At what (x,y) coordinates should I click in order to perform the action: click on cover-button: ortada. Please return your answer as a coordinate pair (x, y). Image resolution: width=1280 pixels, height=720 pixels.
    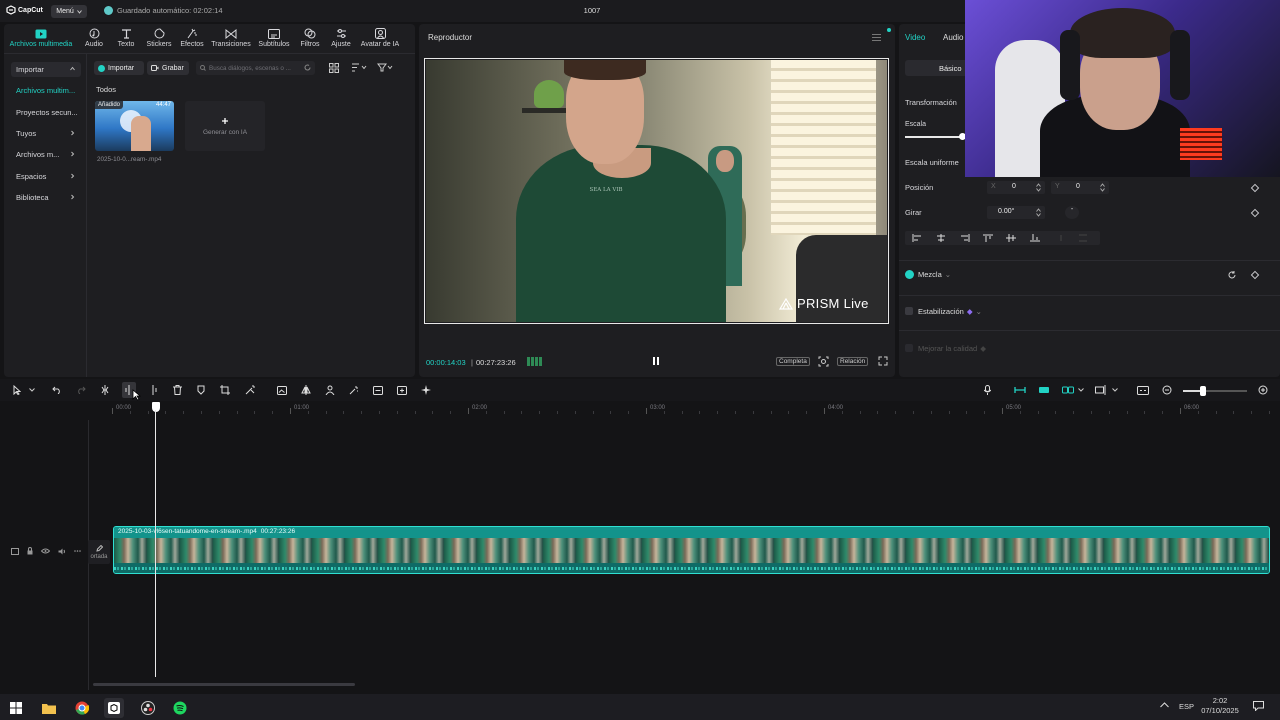
    Looking at the image, I should click on (99, 552).